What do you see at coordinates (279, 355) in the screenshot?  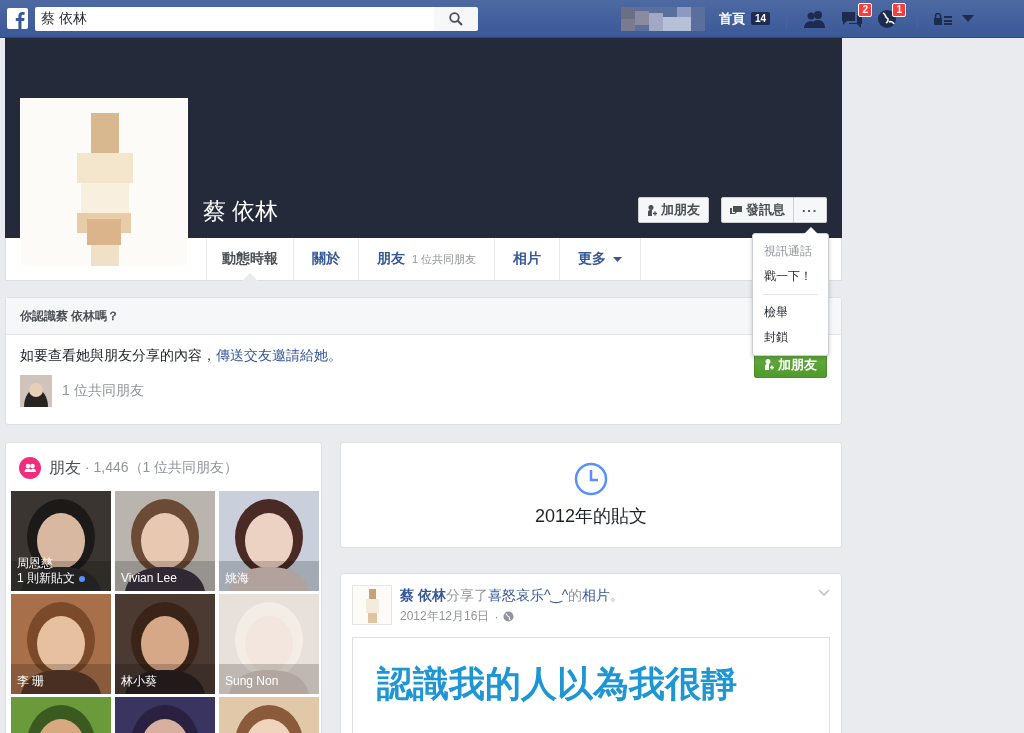 I see `invite-link: 傳送交友邀請給她。` at bounding box center [279, 355].